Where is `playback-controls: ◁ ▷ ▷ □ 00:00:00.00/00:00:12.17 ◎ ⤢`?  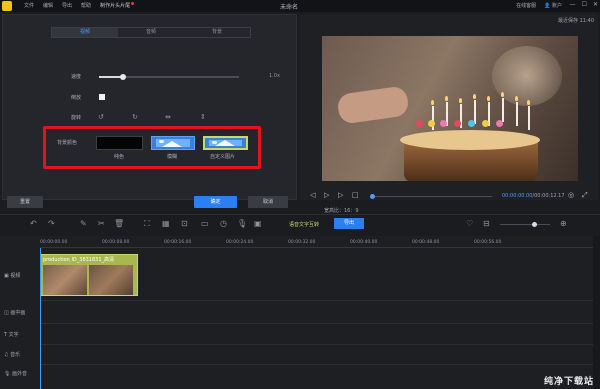 playback-controls: ◁ ▷ ▷ □ 00:00:00.00/00:00:12.17 ◎ ⤢ is located at coordinates (450, 197).